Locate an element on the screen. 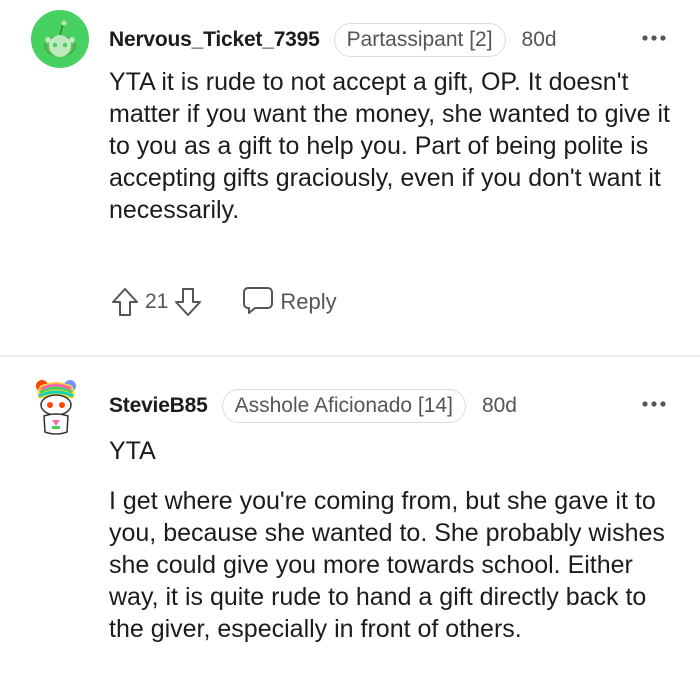 This screenshot has height=697, width=700. comment-body-line: YTA is located at coordinates (132, 451).